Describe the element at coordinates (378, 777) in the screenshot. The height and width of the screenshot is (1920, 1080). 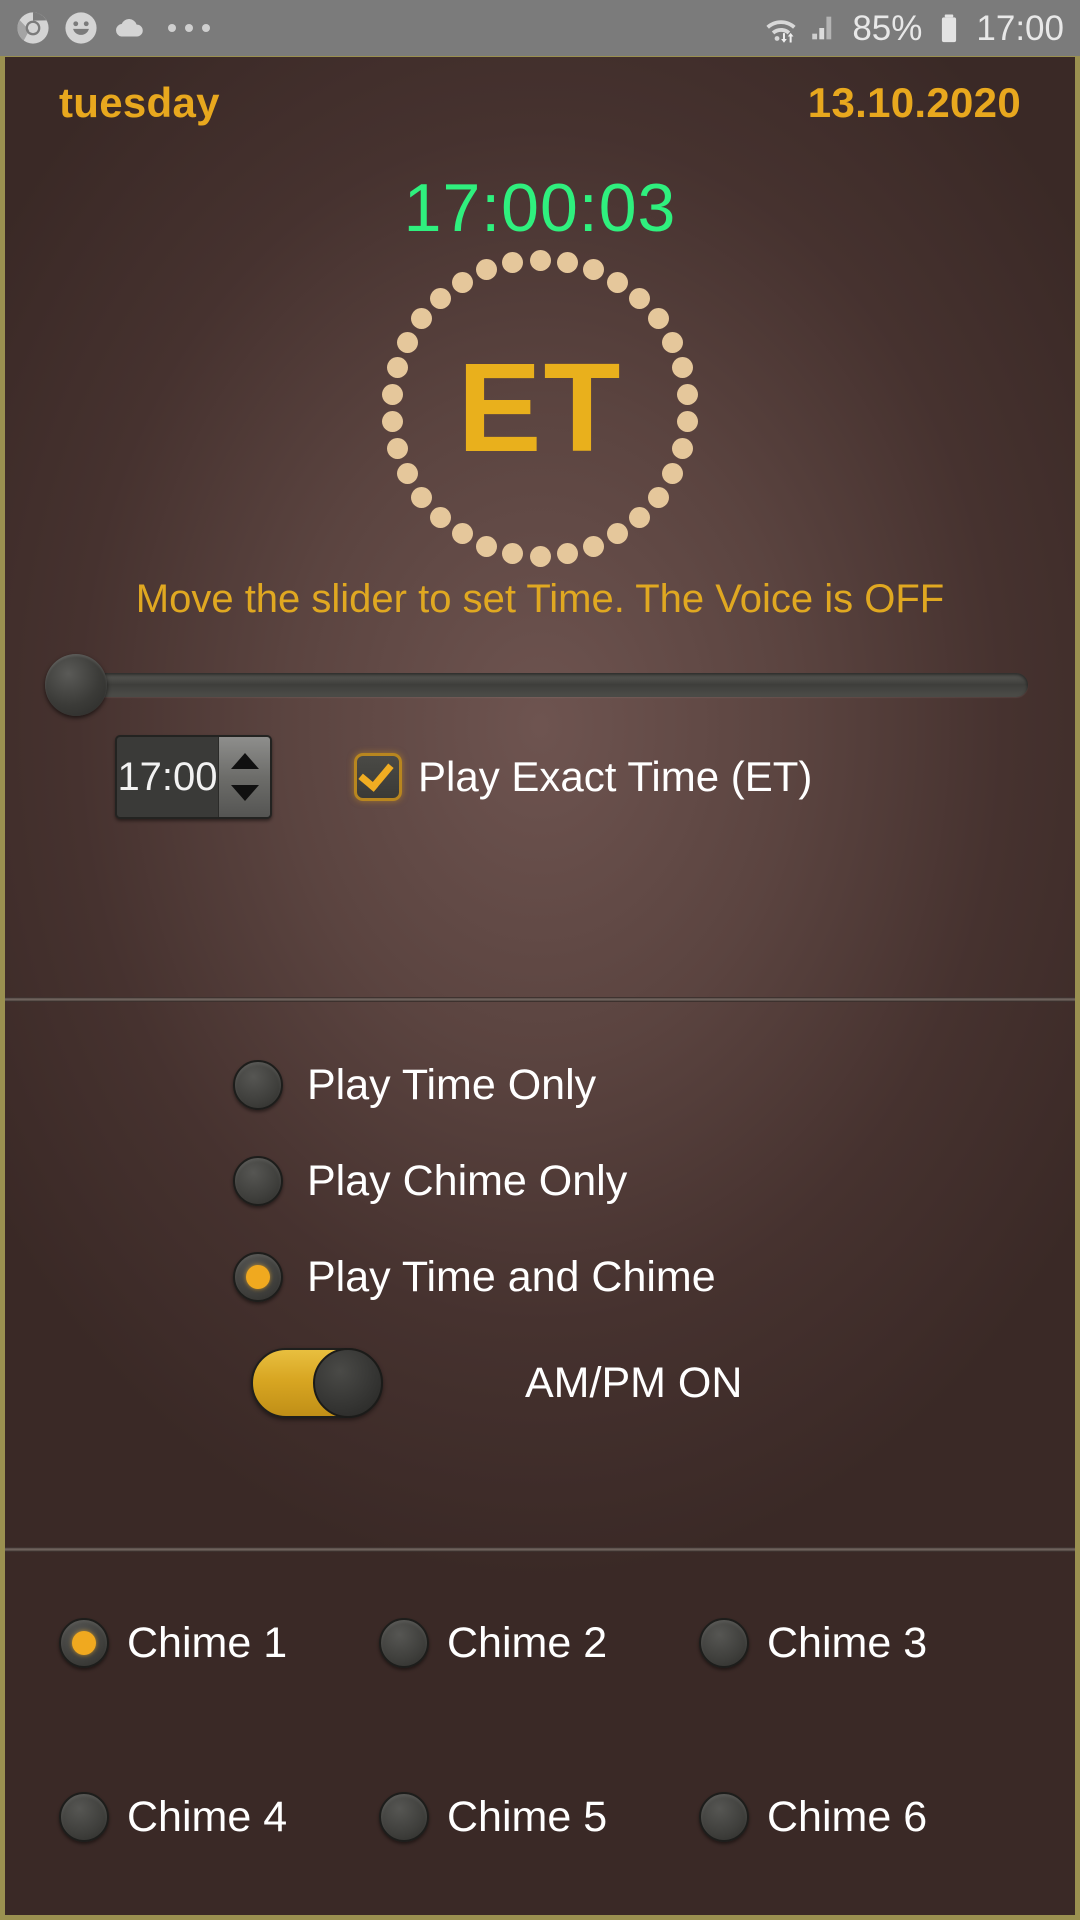
I see `checkmark-icon` at that location.